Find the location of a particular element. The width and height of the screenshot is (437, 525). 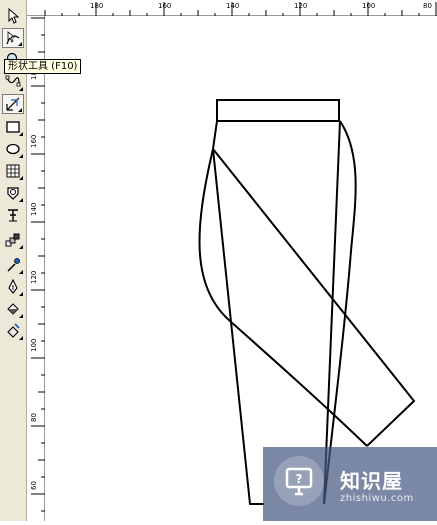

ruler-top-label: 180 is located at coordinates (96, 6).